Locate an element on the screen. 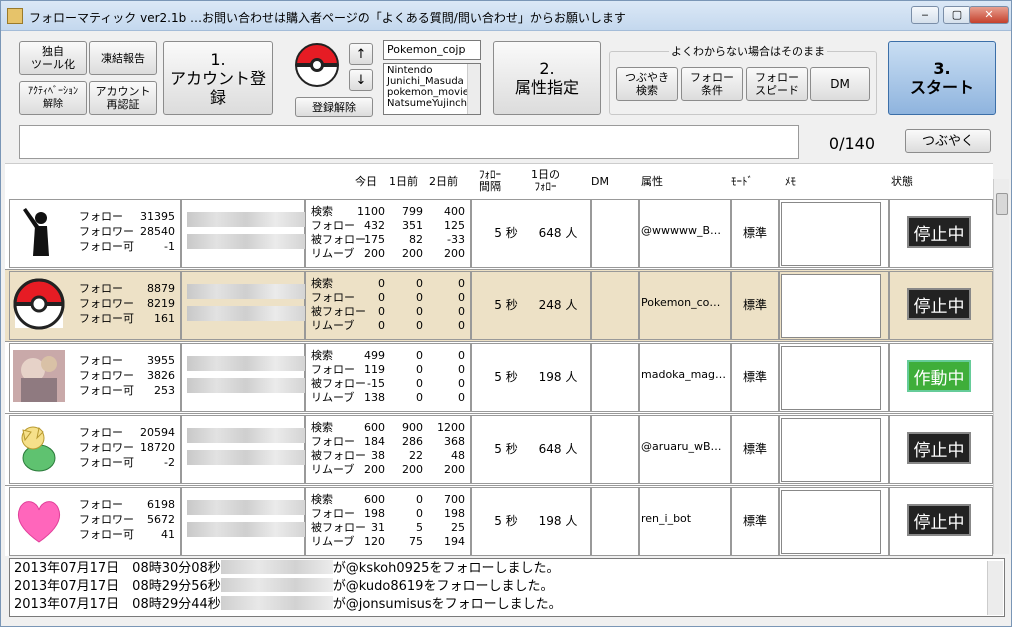  table-scrollbar is located at coordinates (1001, 366).